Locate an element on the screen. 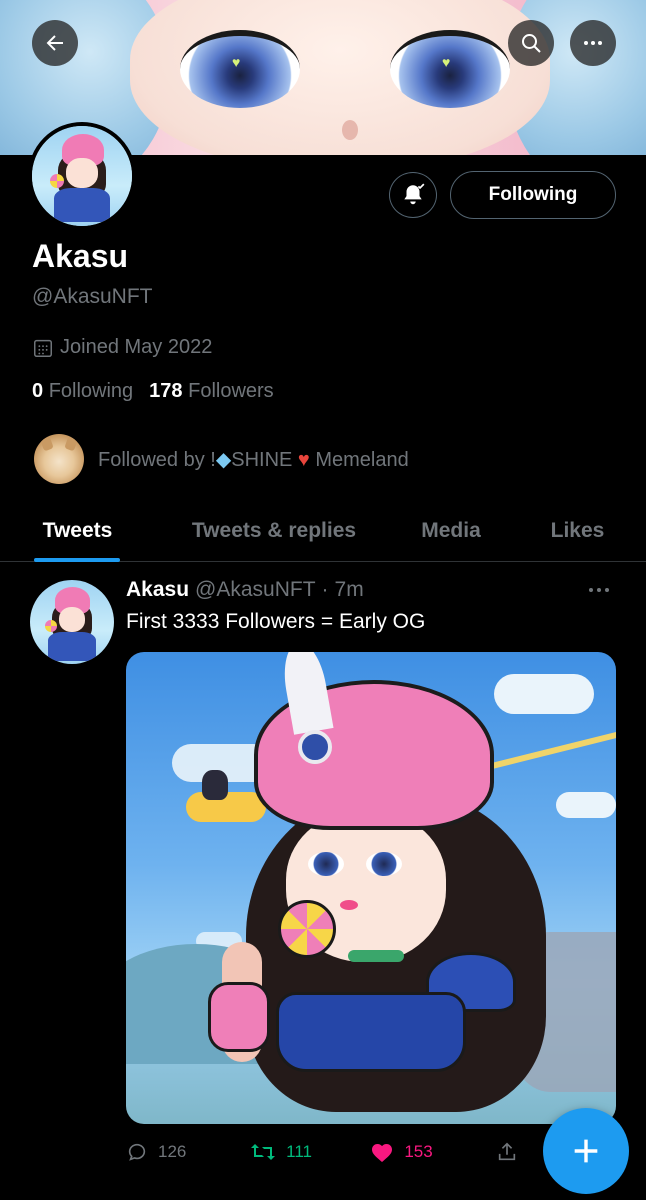 The width and height of the screenshot is (646, 1200). tweet-author-name: Akasu is located at coordinates (157, 590).